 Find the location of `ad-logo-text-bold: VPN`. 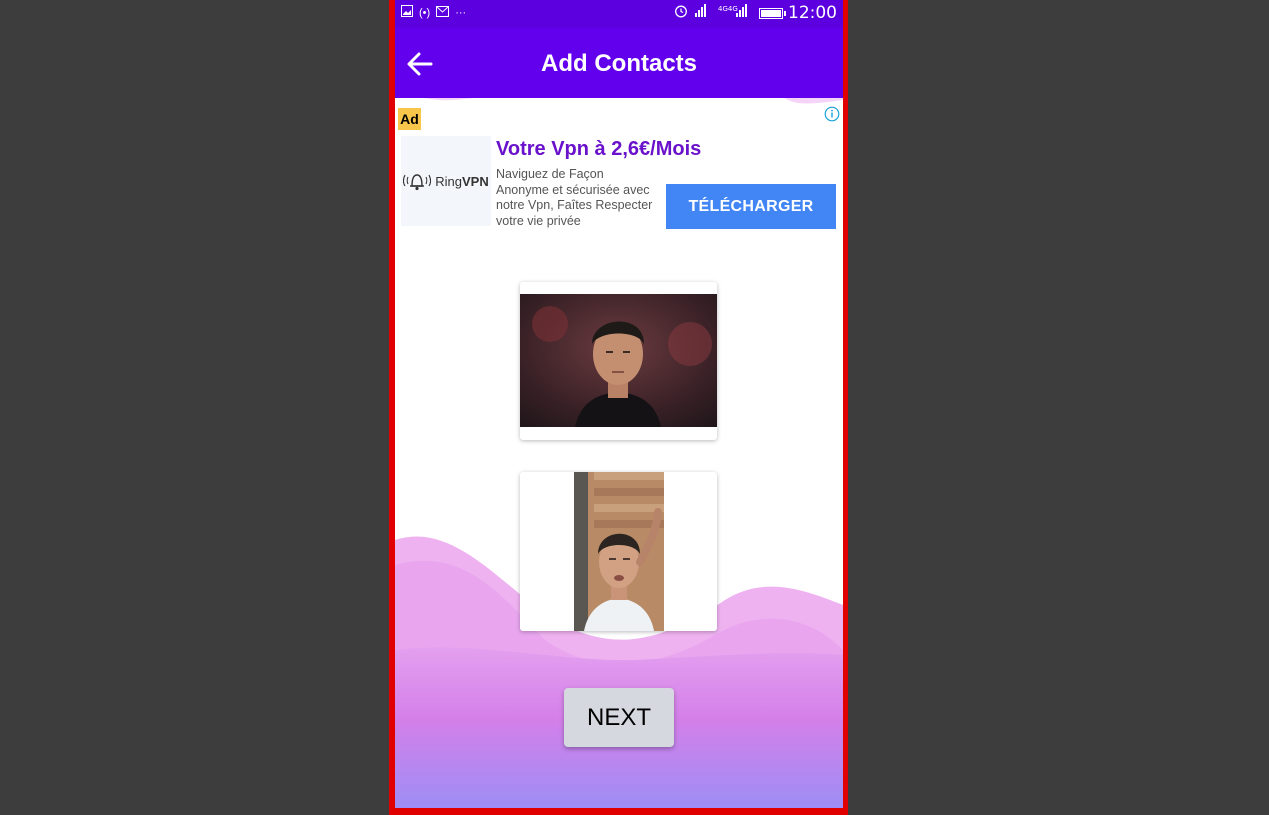

ad-logo-text-bold: VPN is located at coordinates (475, 181).